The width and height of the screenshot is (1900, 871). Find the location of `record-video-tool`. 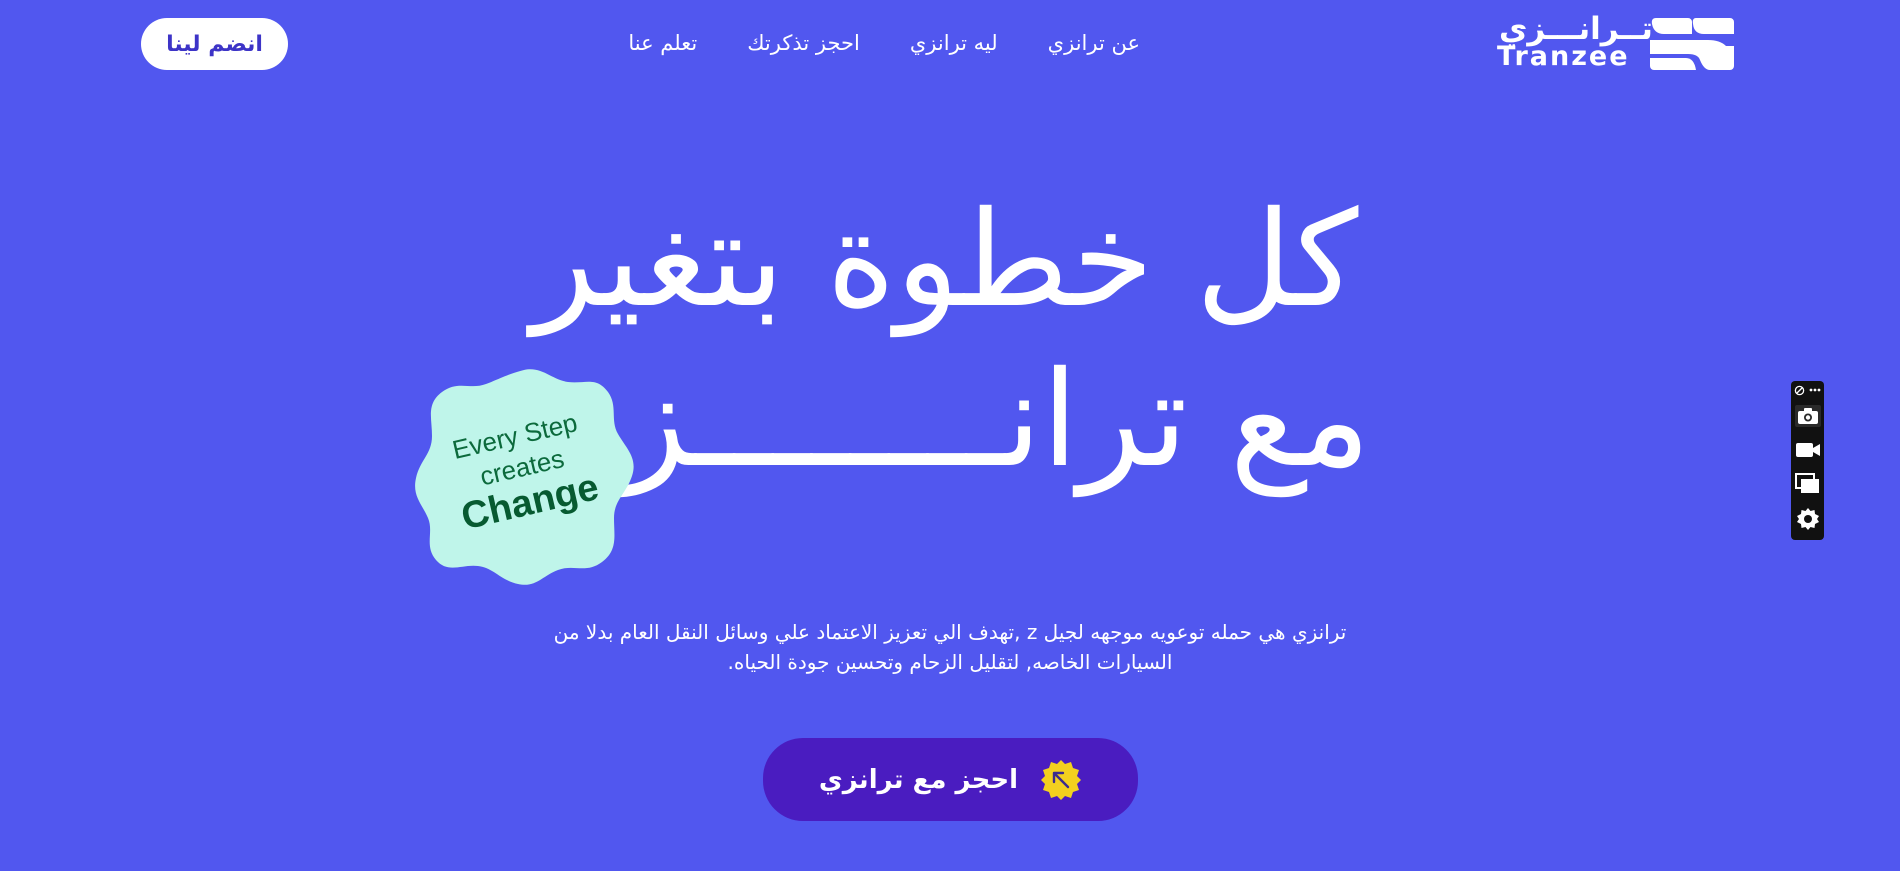

record-video-tool is located at coordinates (1807, 450).